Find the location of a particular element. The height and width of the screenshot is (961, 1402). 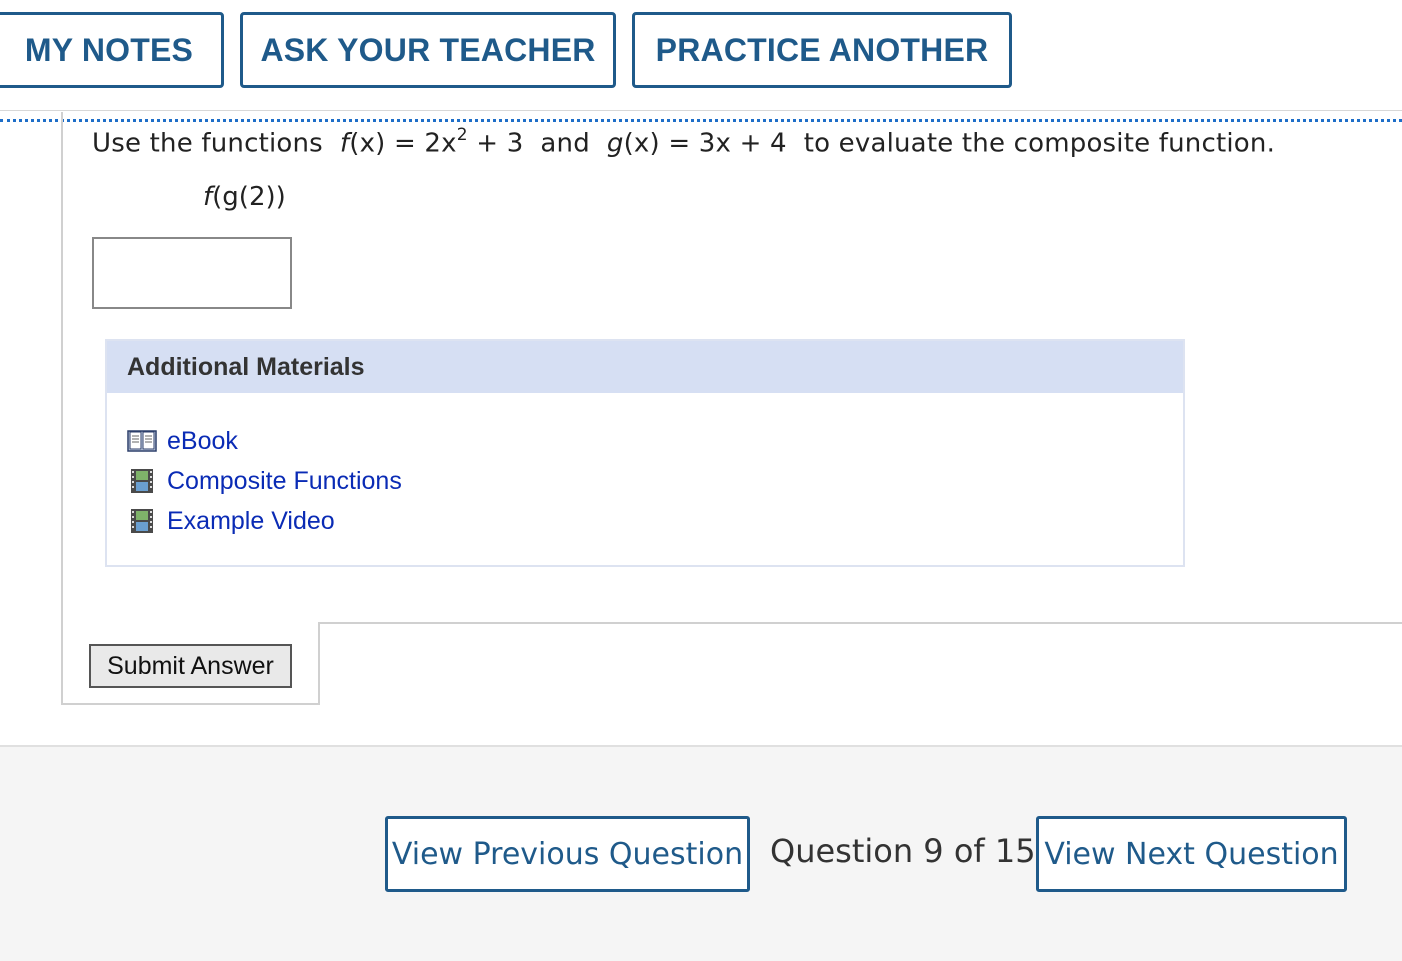

material-label: eBook is located at coordinates (202, 440).